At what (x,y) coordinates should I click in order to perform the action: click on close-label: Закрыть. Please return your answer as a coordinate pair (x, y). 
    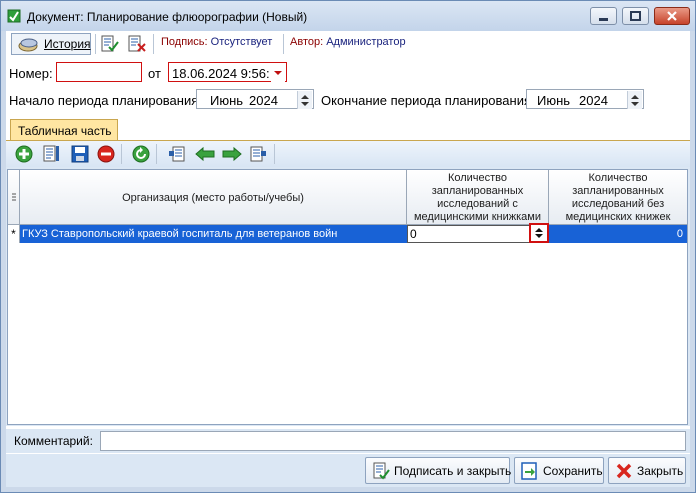
    Looking at the image, I should click on (660, 471).